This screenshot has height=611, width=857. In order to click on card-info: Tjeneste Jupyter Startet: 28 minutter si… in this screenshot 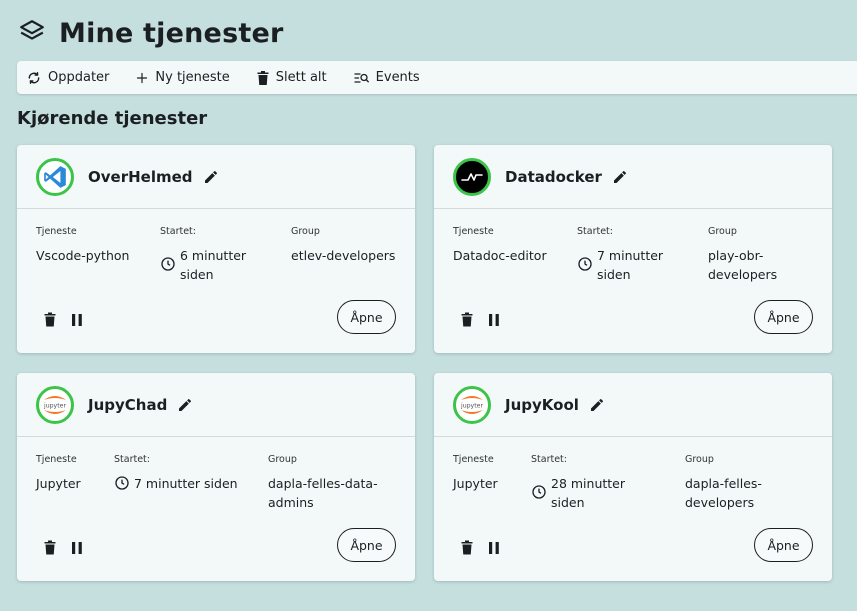, I will do `click(633, 478)`.